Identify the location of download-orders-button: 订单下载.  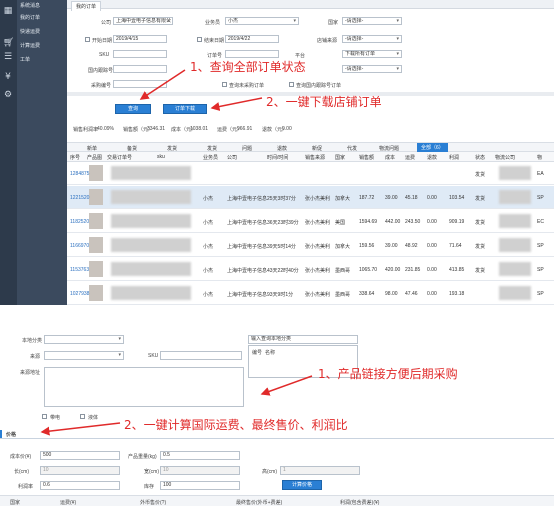
(185, 109).